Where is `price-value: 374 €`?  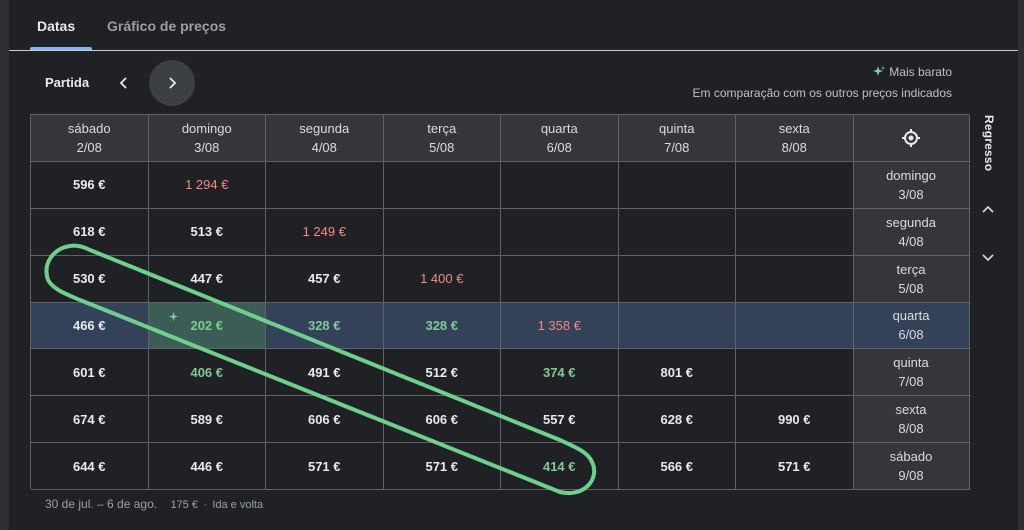
price-value: 374 € is located at coordinates (559, 372).